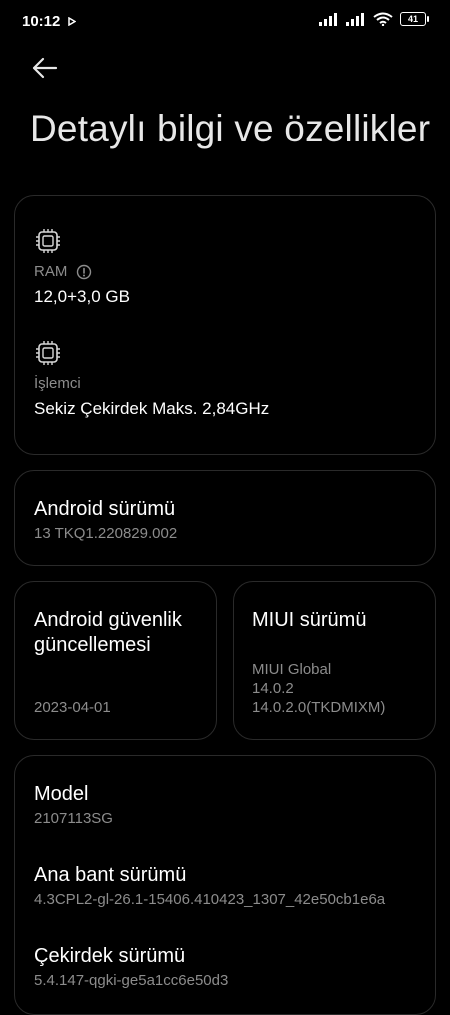 This screenshot has height=1015, width=450. What do you see at coordinates (110, 956) in the screenshot?
I see `kernel-title: Çekirdek sürümü` at bounding box center [110, 956].